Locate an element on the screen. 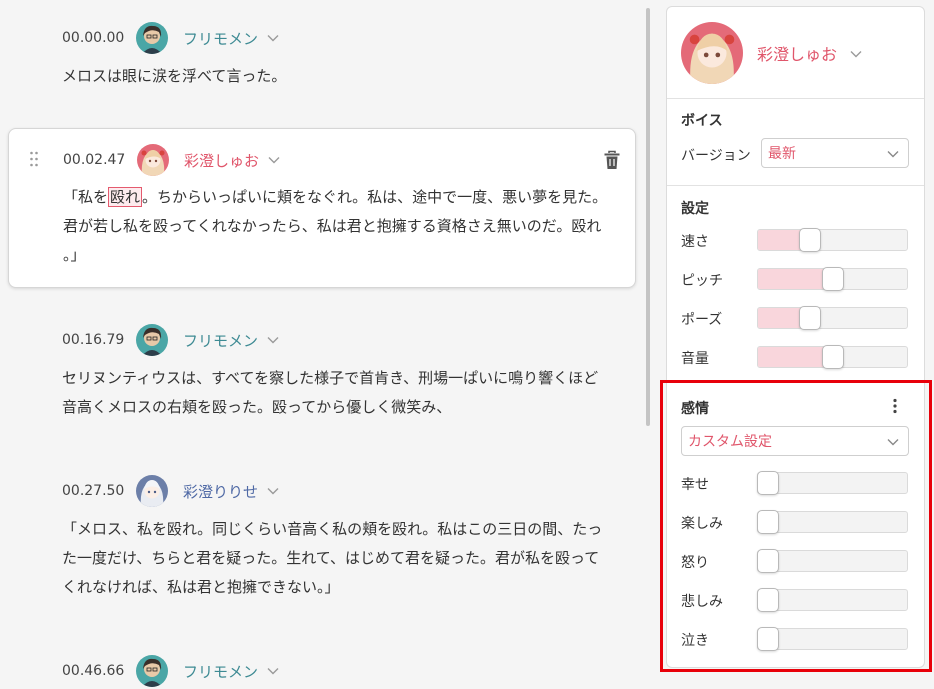 The image size is (934, 689). timestamp: 00.00.00 is located at coordinates (93, 38).